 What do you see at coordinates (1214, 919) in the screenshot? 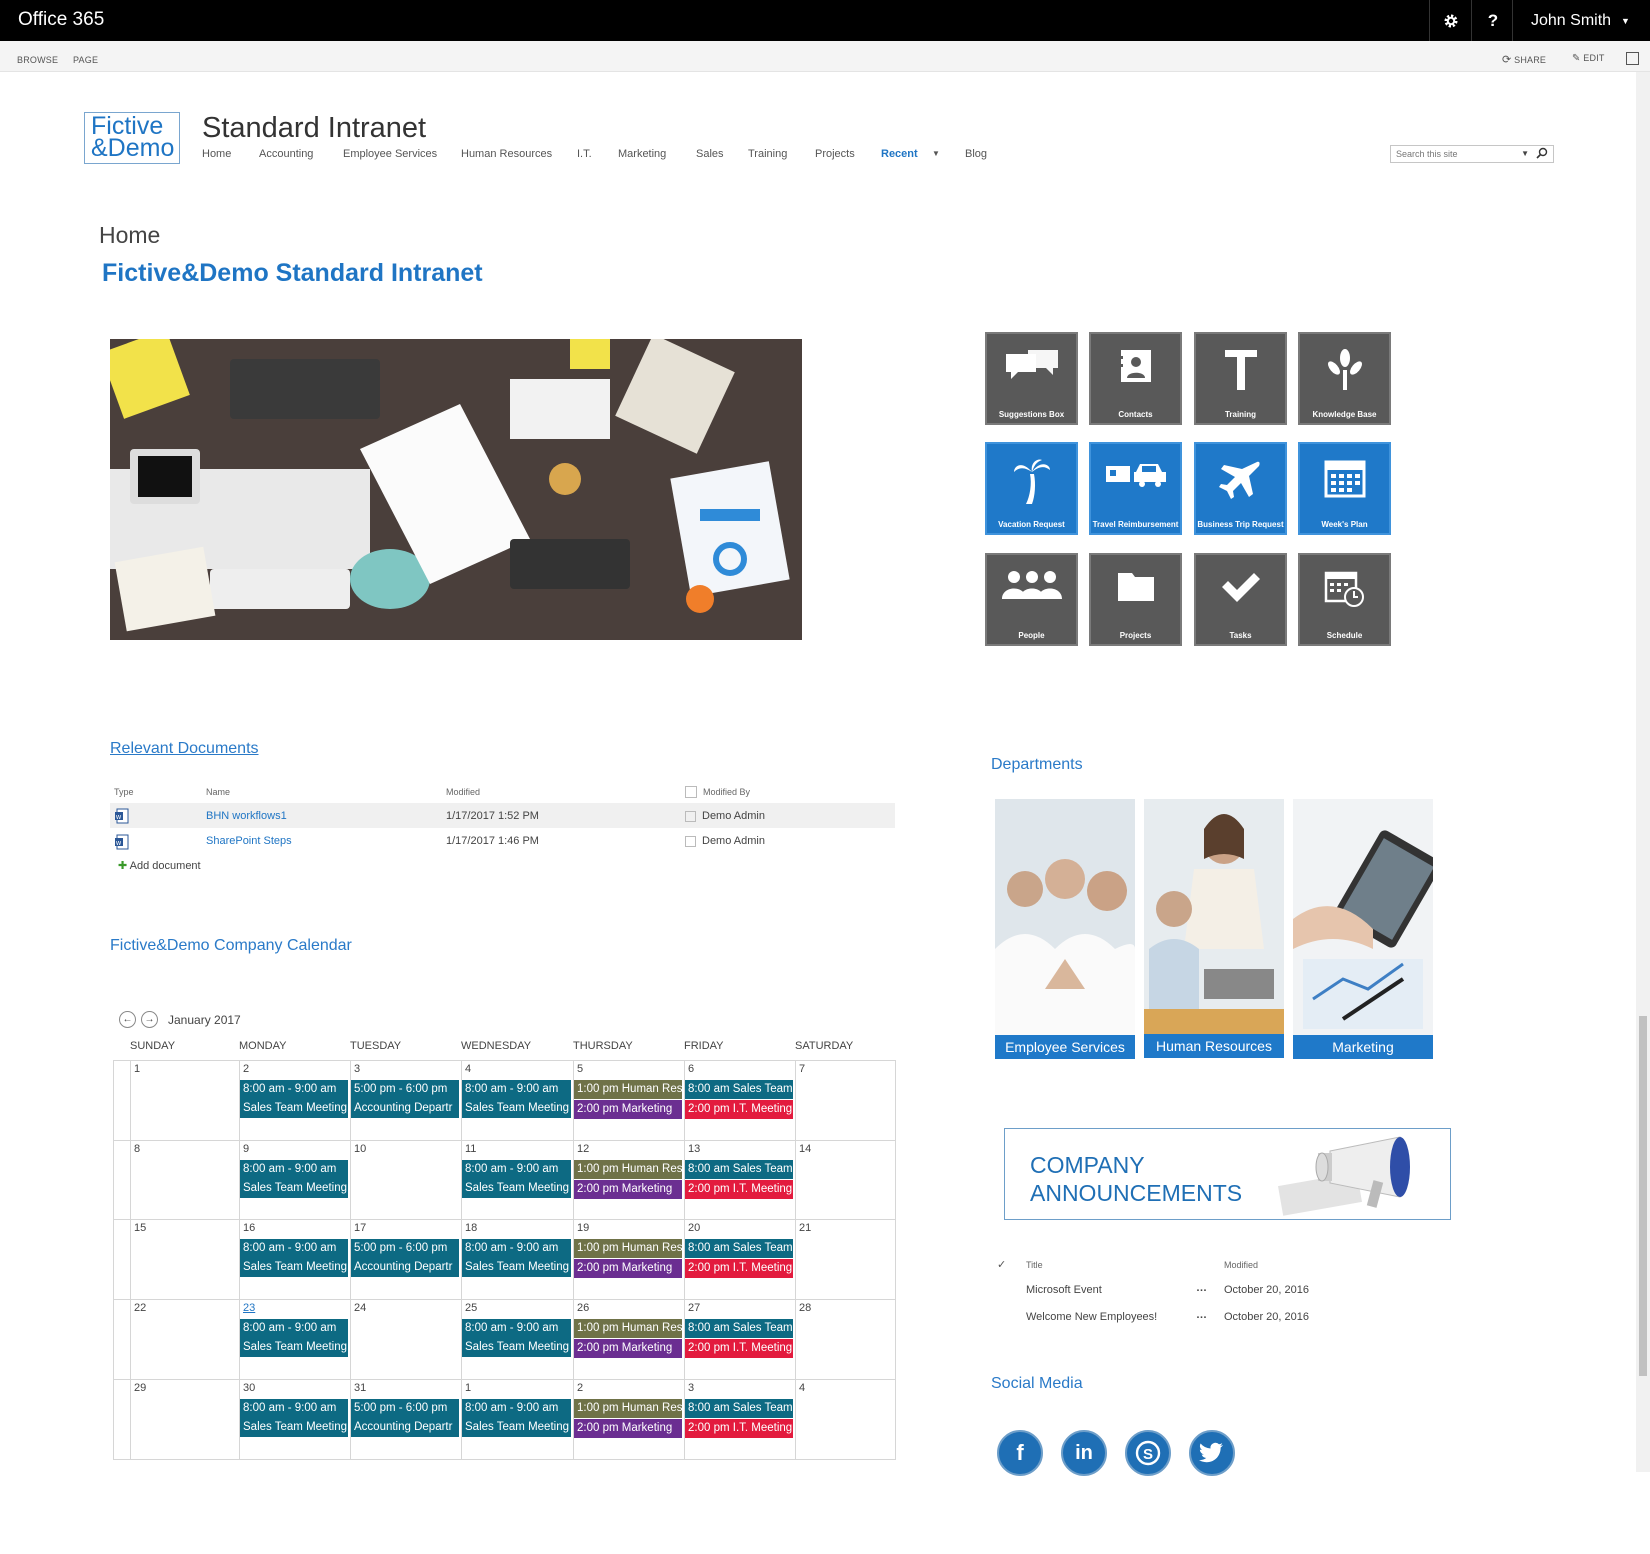
I see `dept-human-resources` at bounding box center [1214, 919].